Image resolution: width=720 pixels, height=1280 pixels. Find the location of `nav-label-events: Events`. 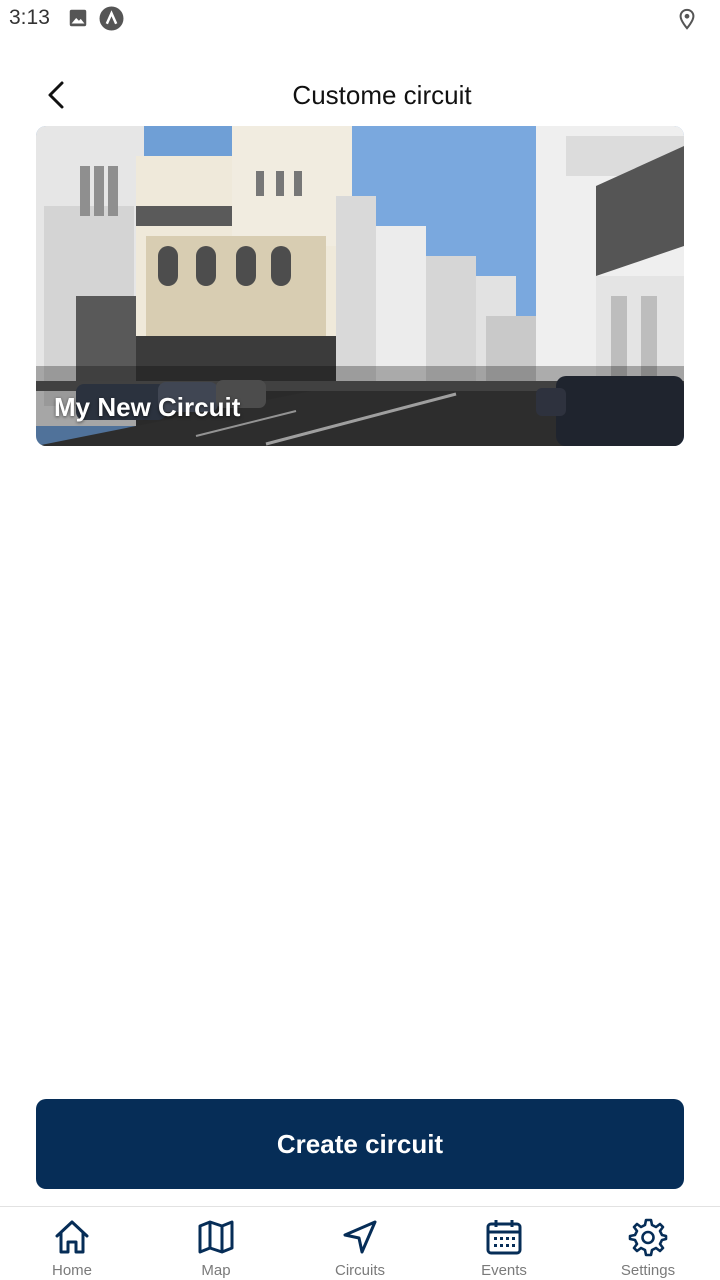

nav-label-events: Events is located at coordinates (504, 1270).